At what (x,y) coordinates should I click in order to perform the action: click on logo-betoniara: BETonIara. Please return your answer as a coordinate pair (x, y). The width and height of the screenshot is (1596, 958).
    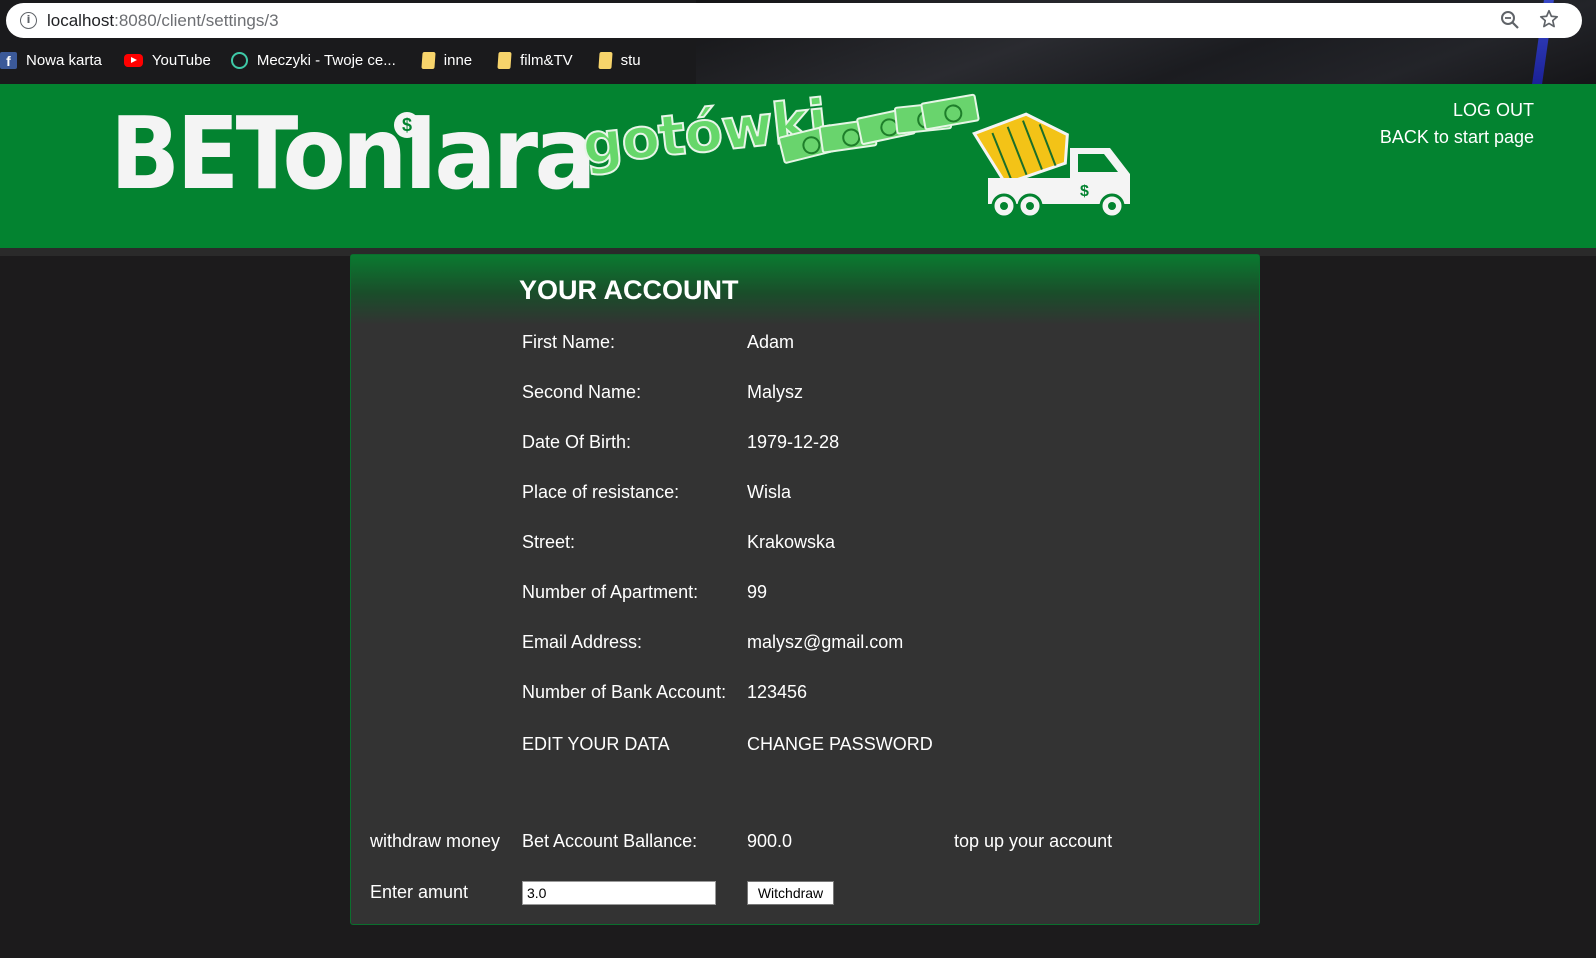
    Looking at the image, I should click on (353, 153).